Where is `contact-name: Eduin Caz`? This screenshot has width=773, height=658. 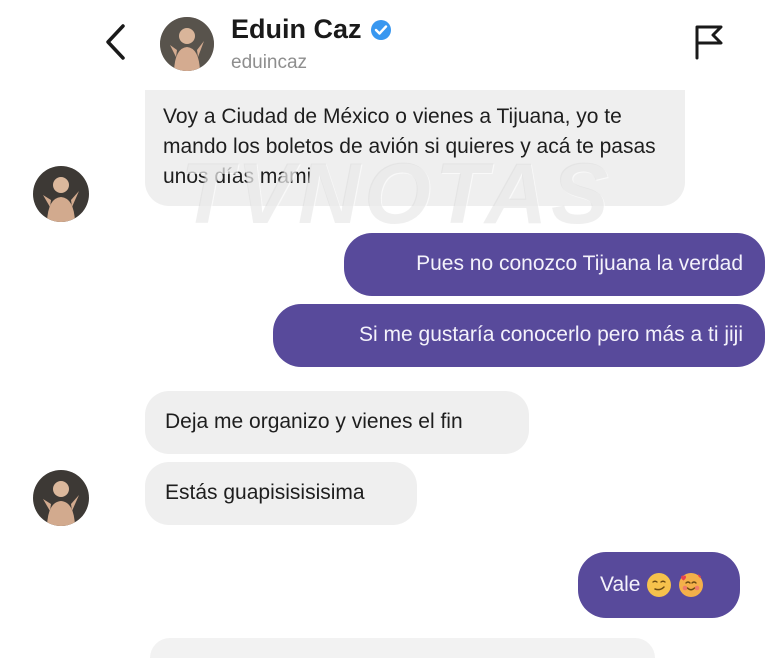 contact-name: Eduin Caz is located at coordinates (311, 29).